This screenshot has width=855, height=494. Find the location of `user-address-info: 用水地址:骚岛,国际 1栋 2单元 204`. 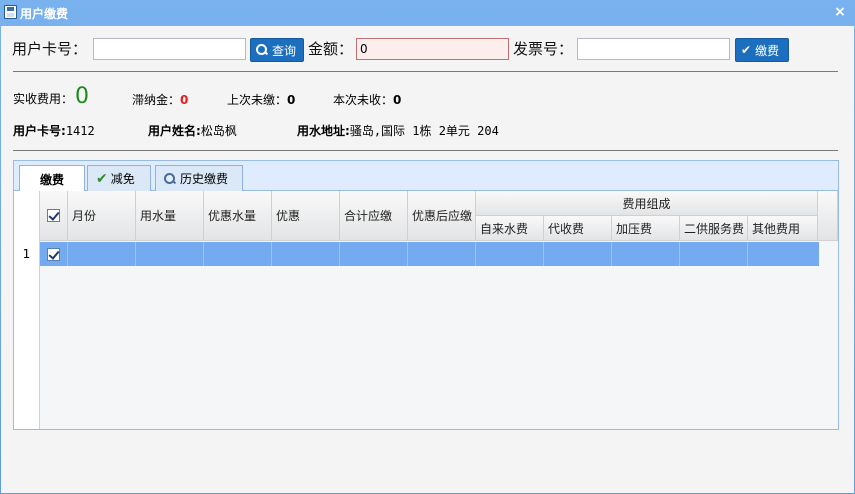

user-address-info: 用水地址:骚岛,国际 1栋 2单元 204 is located at coordinates (398, 130).